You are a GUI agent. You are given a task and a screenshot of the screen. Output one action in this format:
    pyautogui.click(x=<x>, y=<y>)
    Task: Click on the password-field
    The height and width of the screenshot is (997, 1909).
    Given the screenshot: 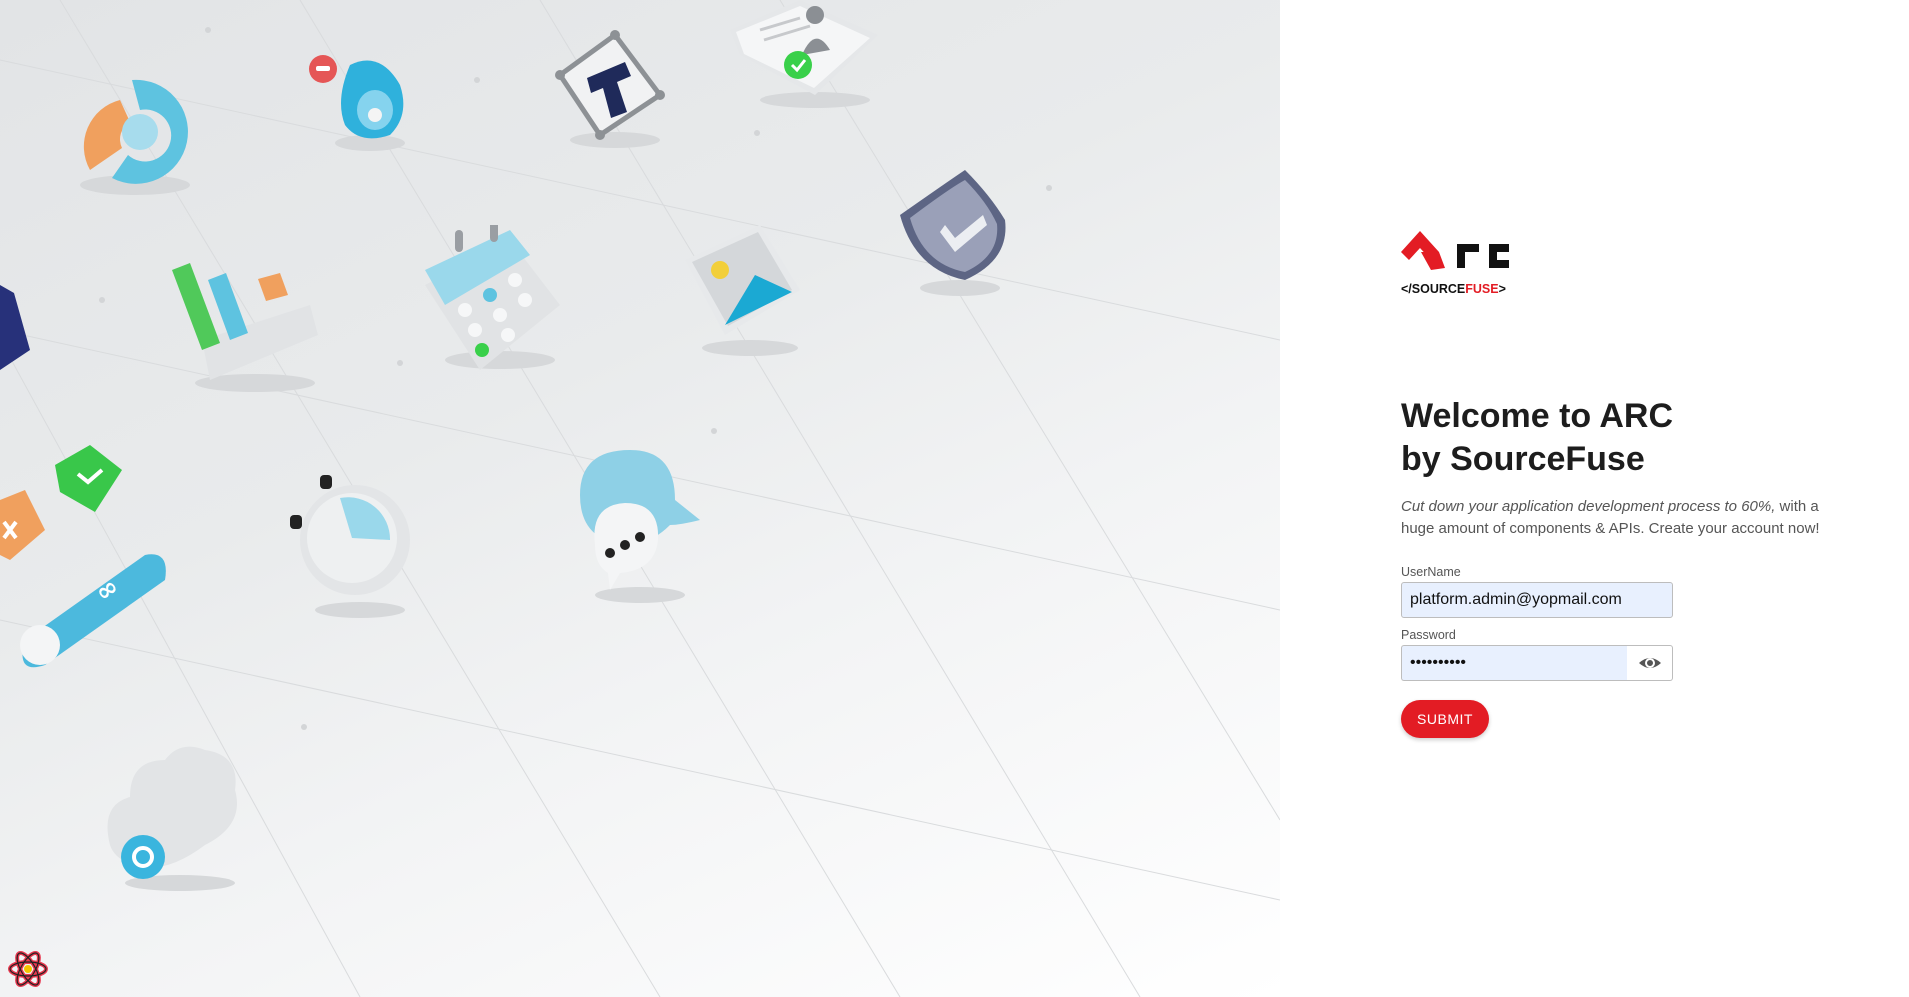 What is the action you would take?
    pyautogui.click(x=1514, y=663)
    